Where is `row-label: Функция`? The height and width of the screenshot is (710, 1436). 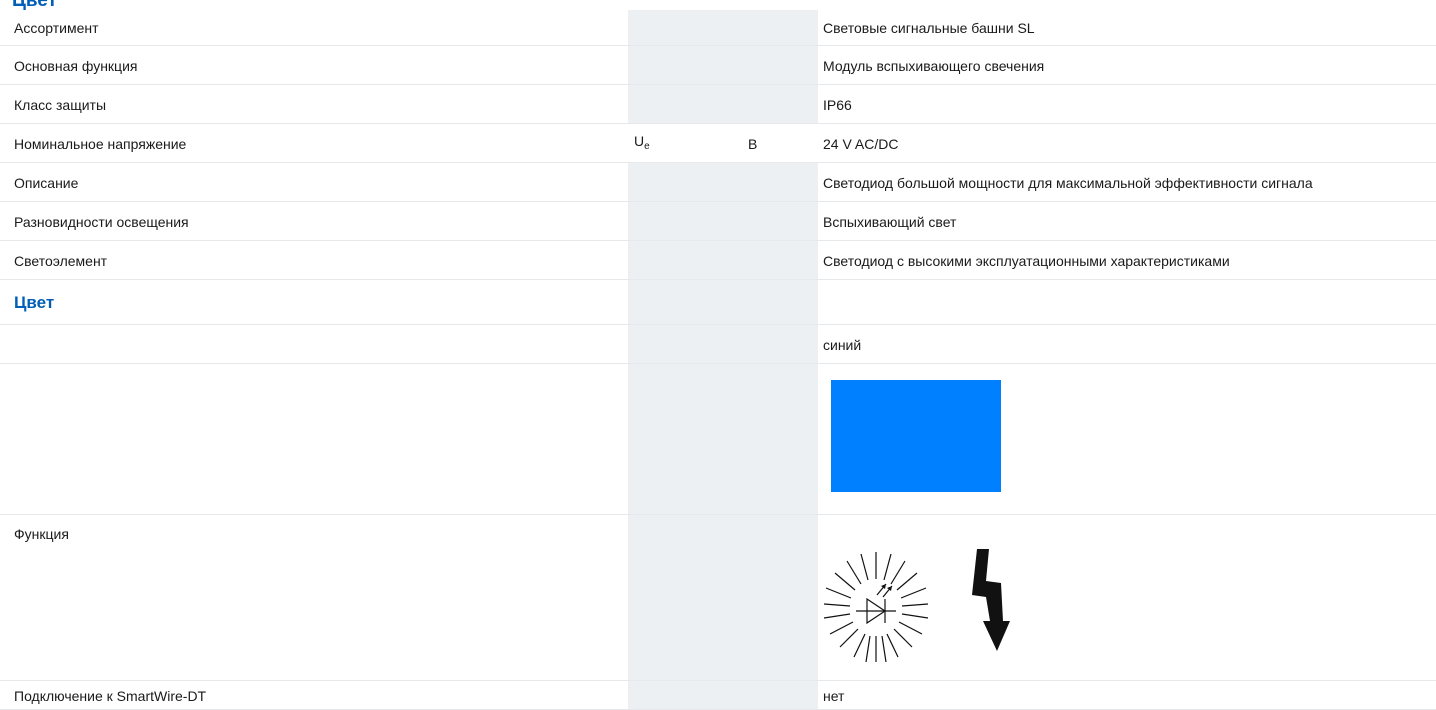 row-label: Функция is located at coordinates (41, 534).